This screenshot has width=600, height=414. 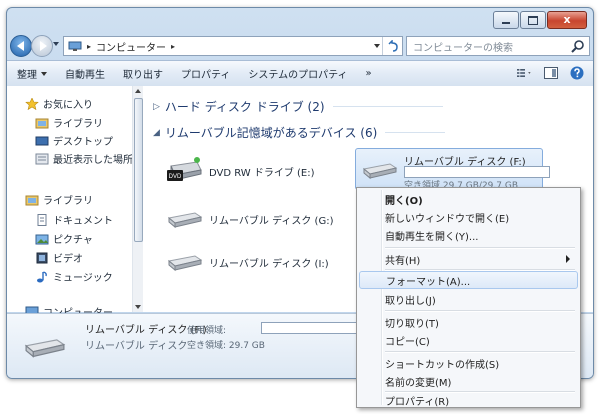 What do you see at coordinates (467, 401) in the screenshot?
I see `menu-properties: プロパティ(R)` at bounding box center [467, 401].